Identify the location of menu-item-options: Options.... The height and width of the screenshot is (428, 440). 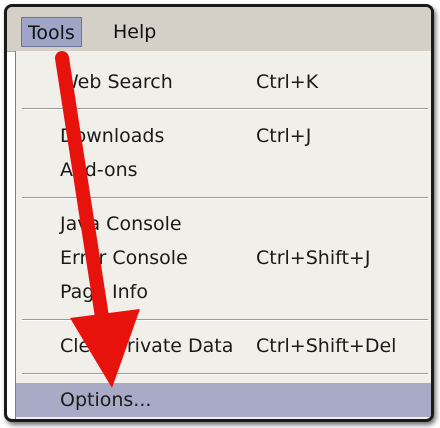
(223, 400).